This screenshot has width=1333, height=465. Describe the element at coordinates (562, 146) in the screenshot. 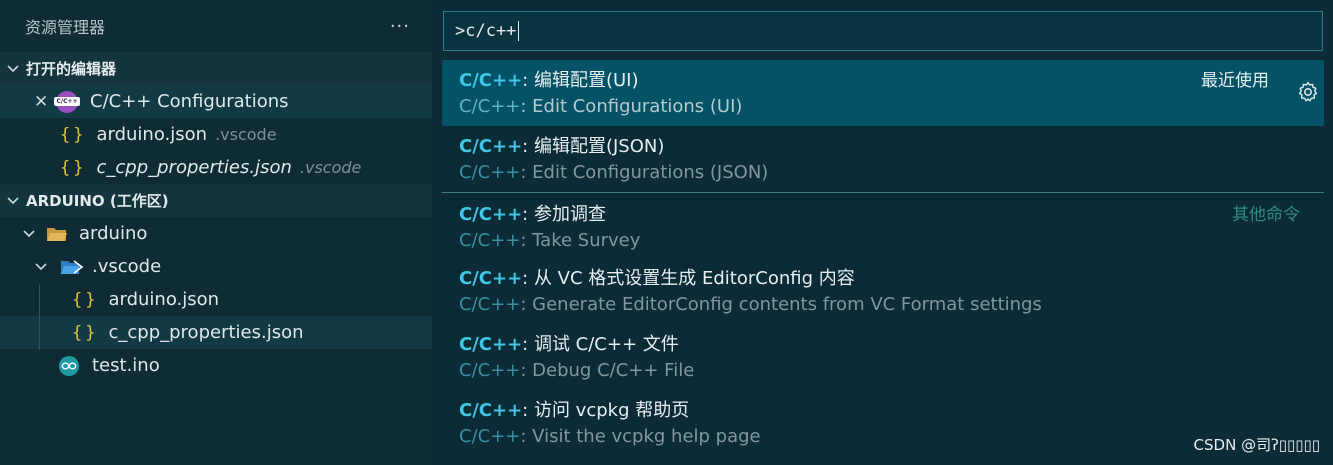

I see `command-label: C/C++: 编辑配置(JSON)` at that location.